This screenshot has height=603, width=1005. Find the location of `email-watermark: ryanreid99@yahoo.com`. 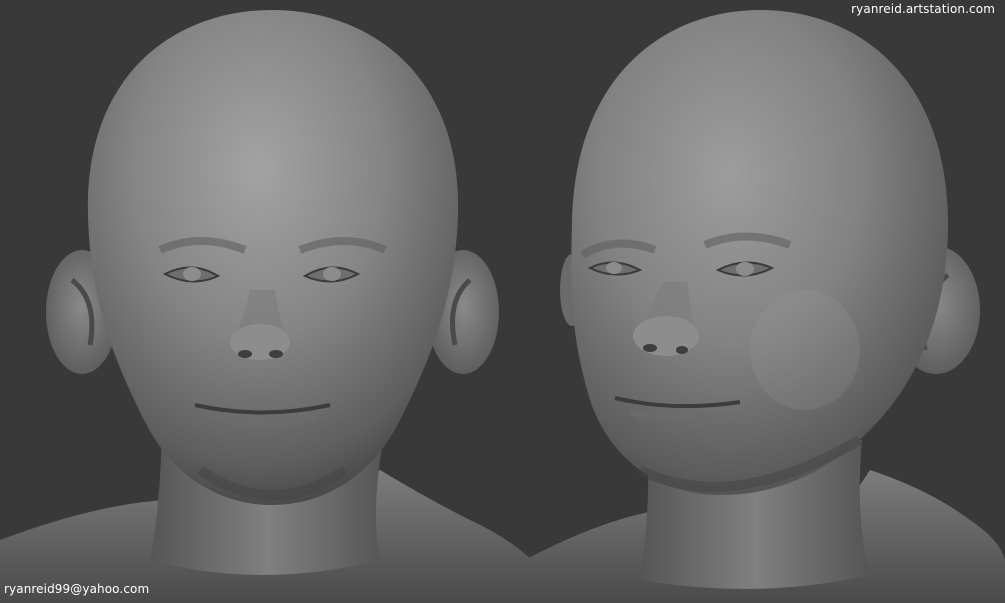

email-watermark: ryanreid99@yahoo.com is located at coordinates (77, 589).